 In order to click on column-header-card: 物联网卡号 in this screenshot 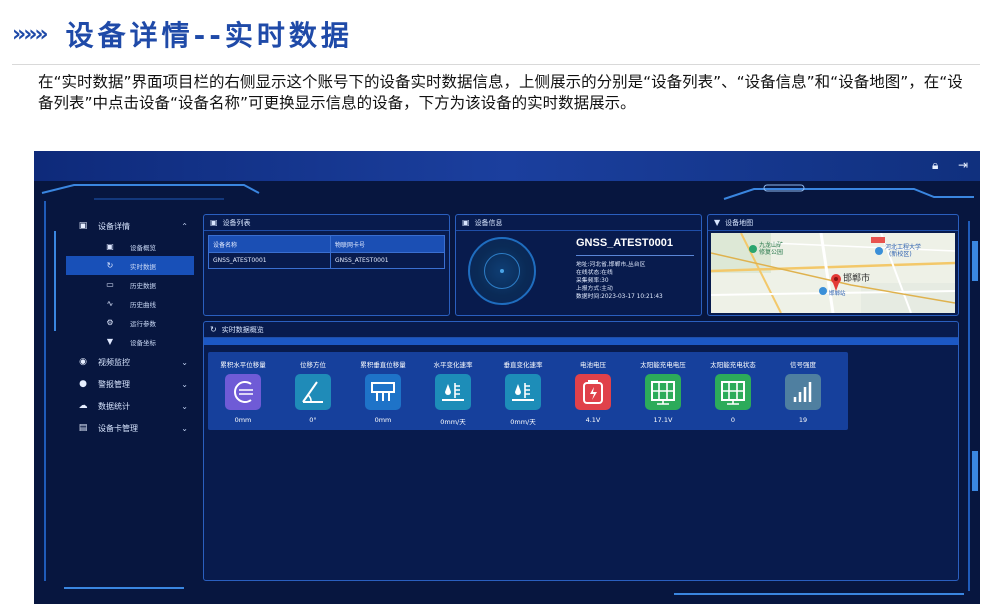, I will do `click(350, 245)`.